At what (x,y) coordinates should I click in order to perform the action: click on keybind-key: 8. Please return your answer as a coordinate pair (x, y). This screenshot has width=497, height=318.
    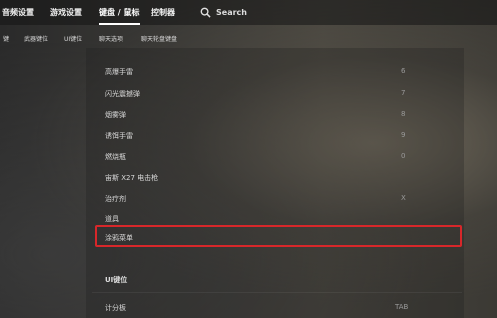
    Looking at the image, I should click on (403, 114).